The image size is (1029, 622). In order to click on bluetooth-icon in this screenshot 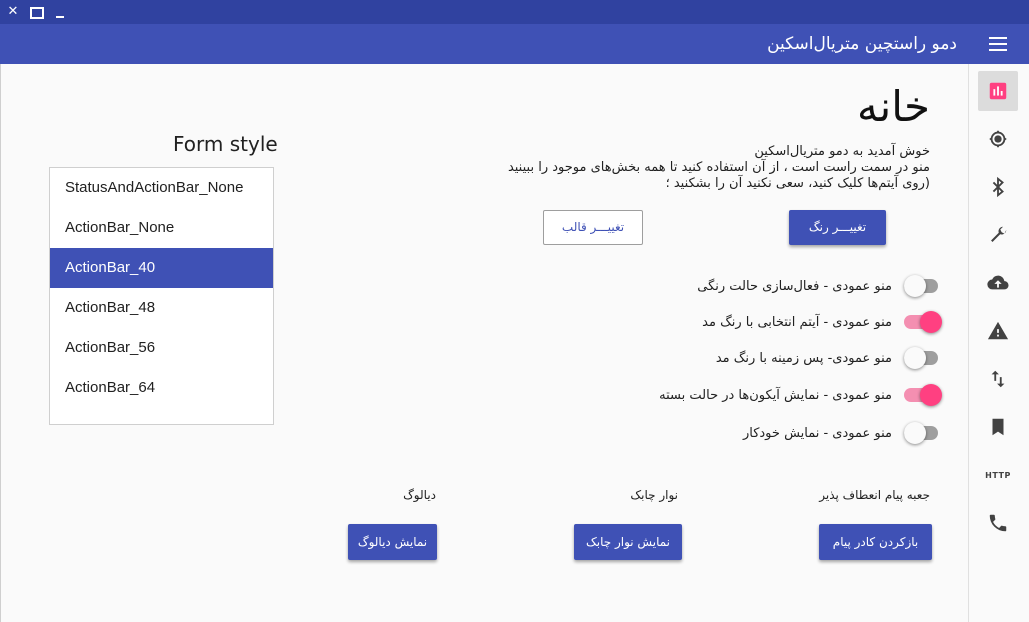, I will do `click(998, 187)`.